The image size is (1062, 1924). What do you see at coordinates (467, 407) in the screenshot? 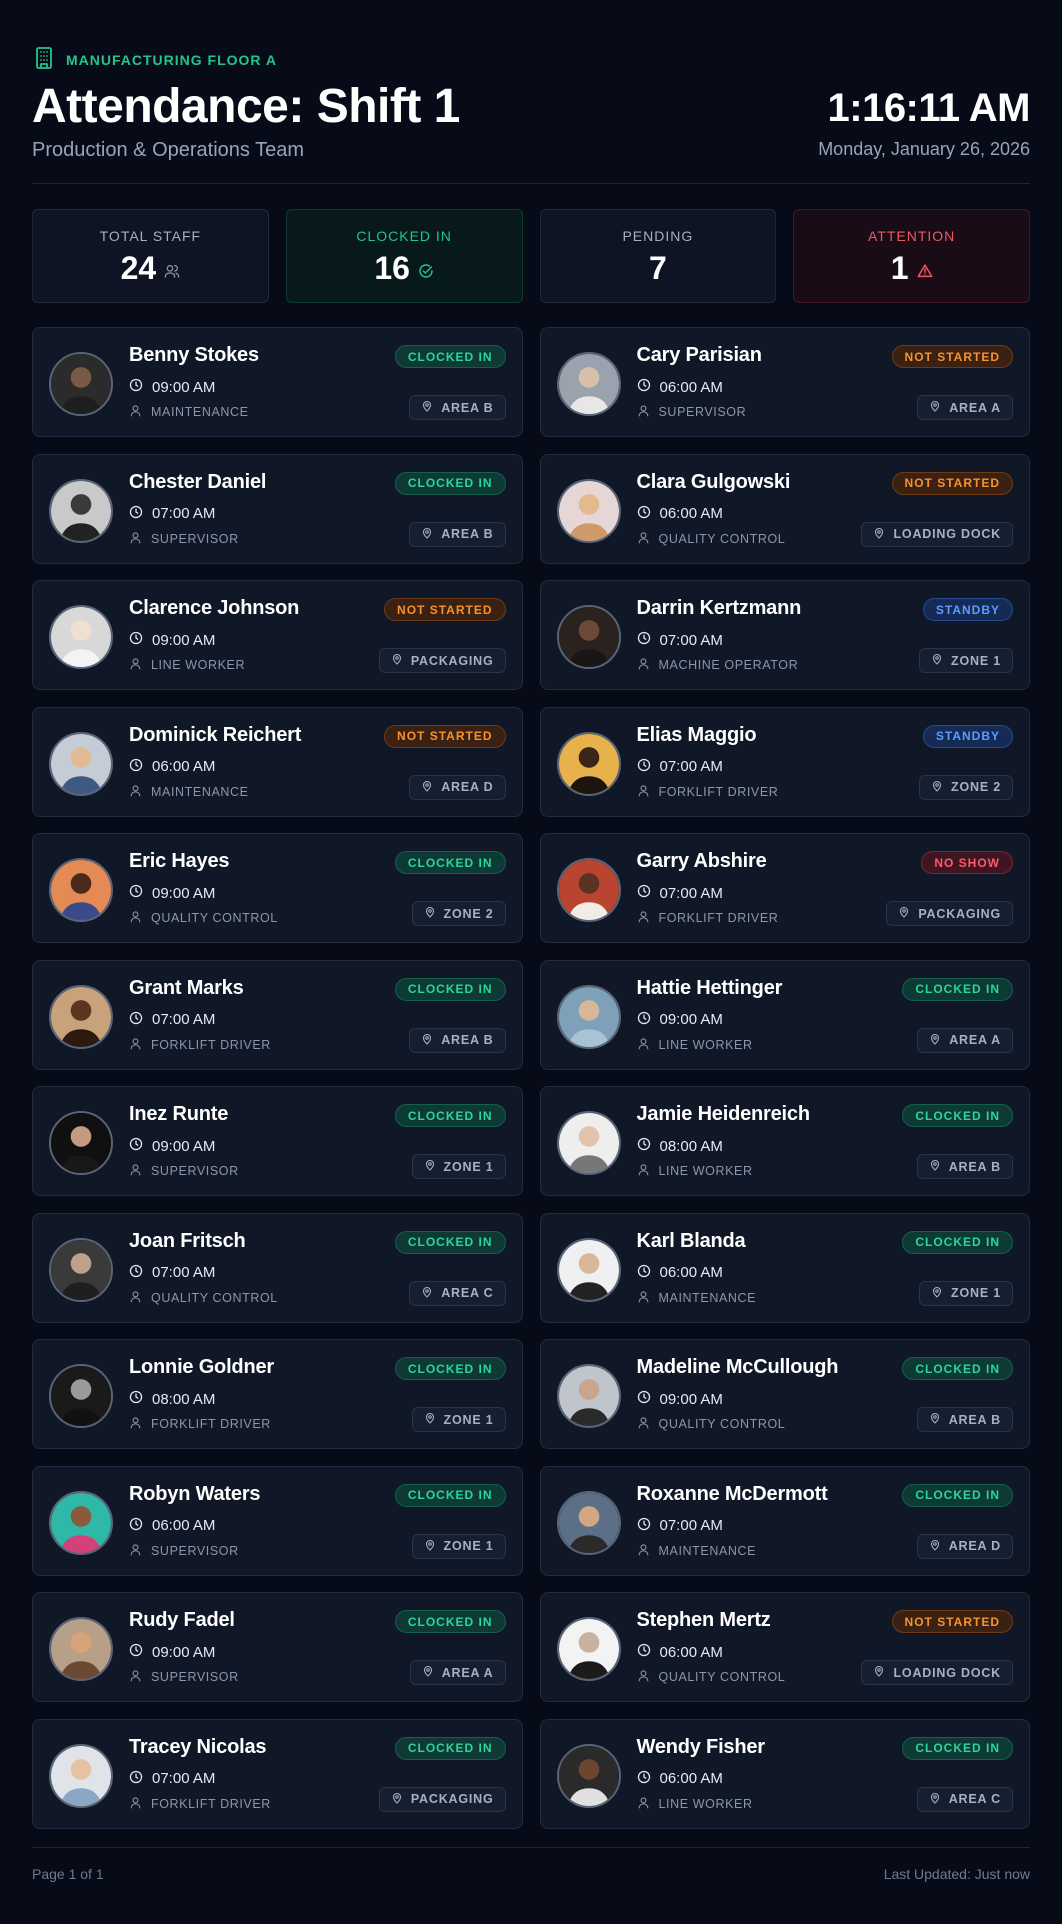
I see `location-label: AREA B` at bounding box center [467, 407].